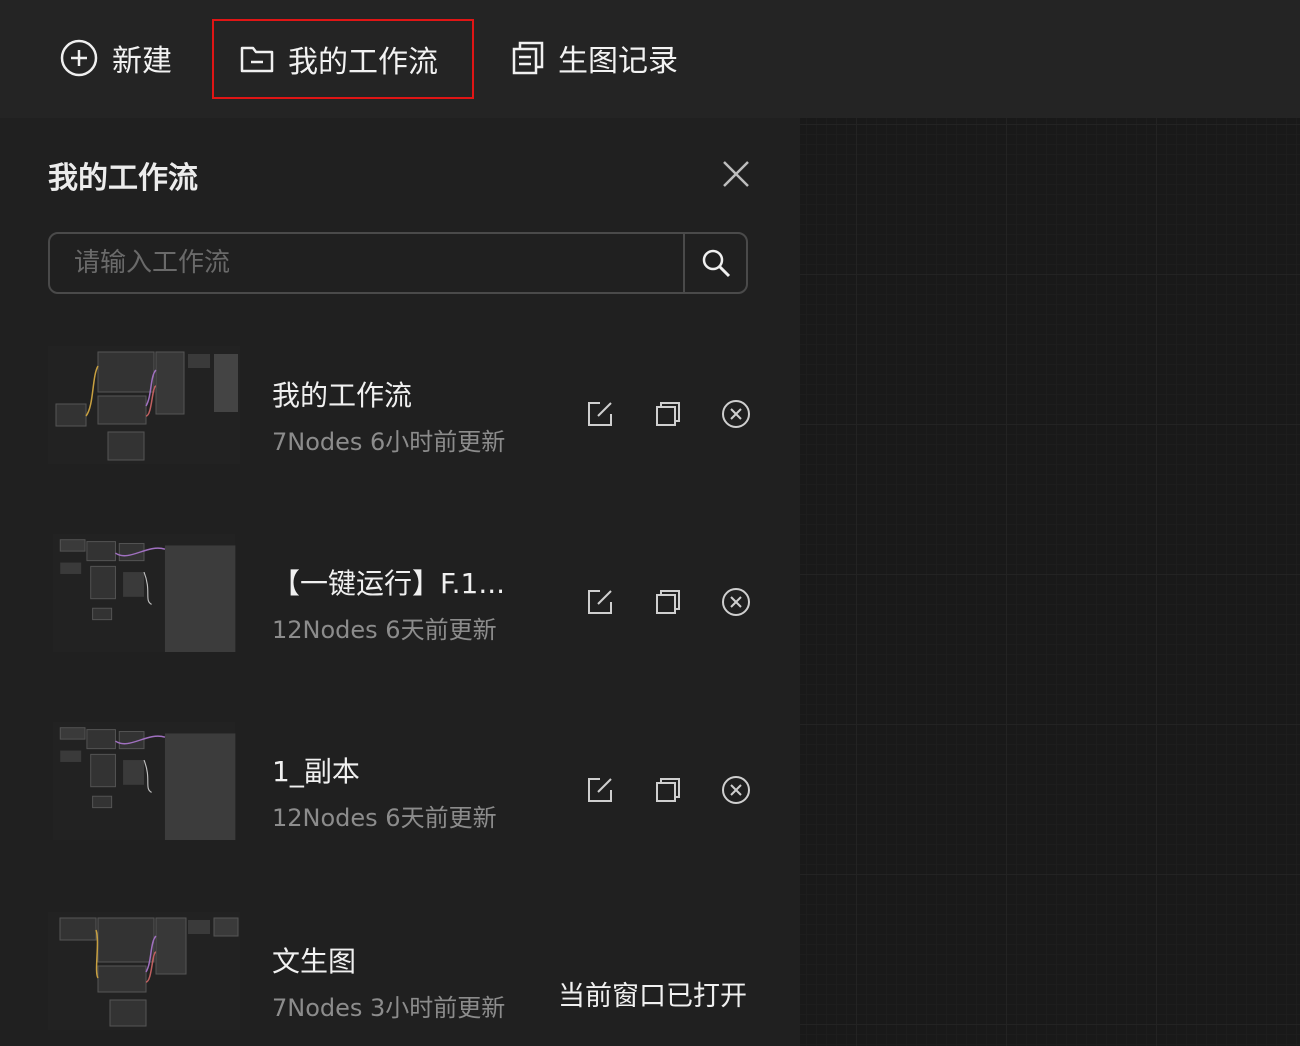 Image resolution: width=1300 pixels, height=1046 pixels. I want to click on my-workflows-label: 我的工作流, so click(363, 62).